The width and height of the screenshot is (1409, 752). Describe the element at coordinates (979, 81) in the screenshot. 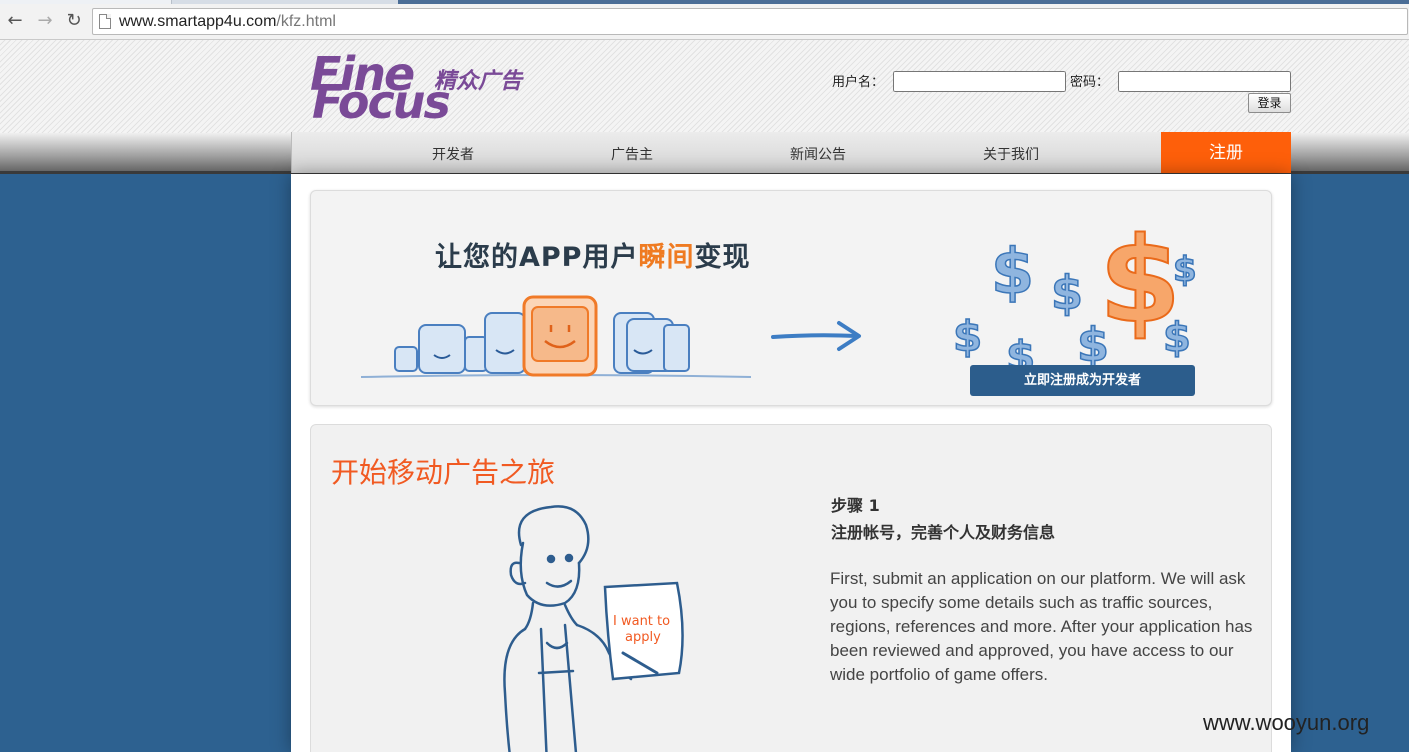

I see `username-input` at that location.